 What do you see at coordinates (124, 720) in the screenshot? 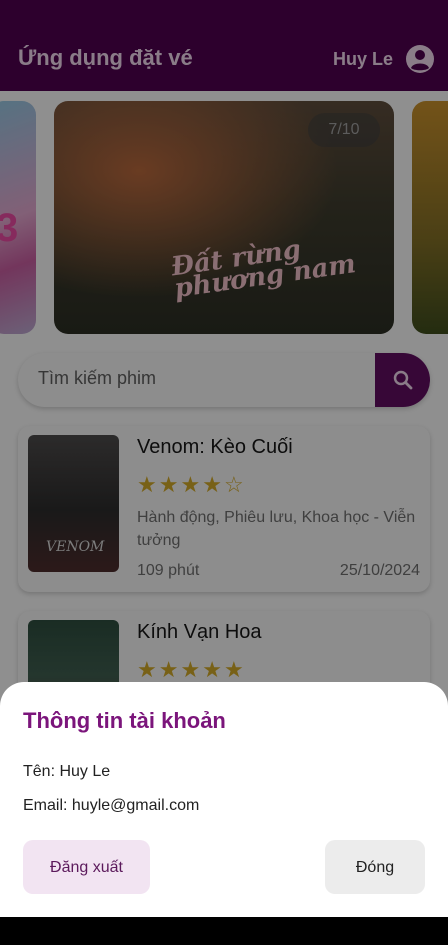
I see `sheet-title: Thông tin tài khoản` at bounding box center [124, 720].